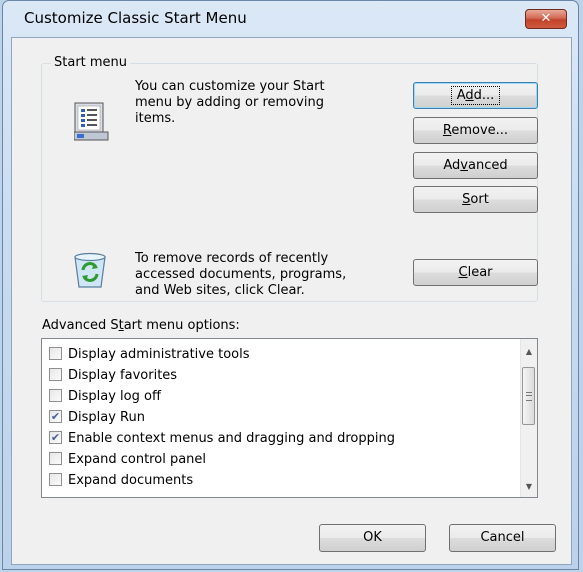 This screenshot has width=583, height=572. I want to click on vertical-scrollbar: ▲ ▼, so click(528, 418).